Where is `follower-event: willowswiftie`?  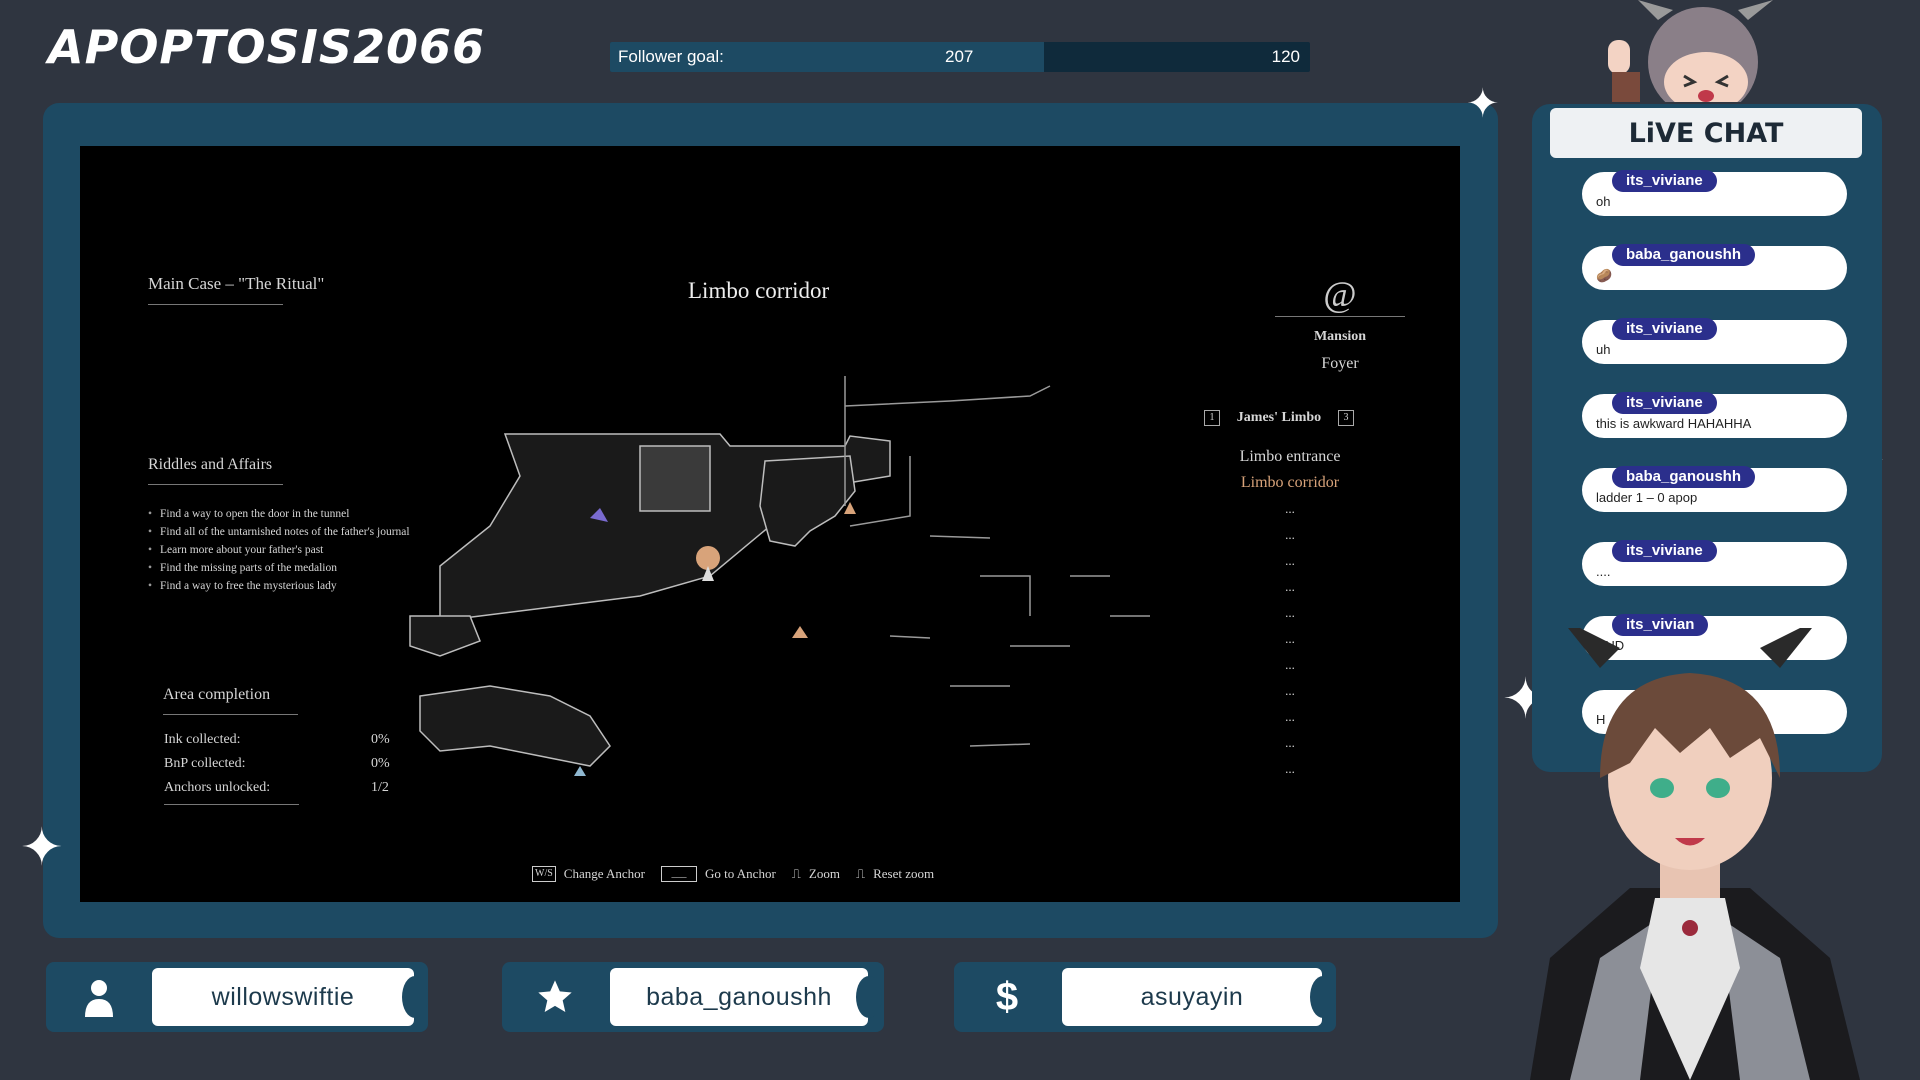 follower-event: willowswiftie is located at coordinates (237, 997).